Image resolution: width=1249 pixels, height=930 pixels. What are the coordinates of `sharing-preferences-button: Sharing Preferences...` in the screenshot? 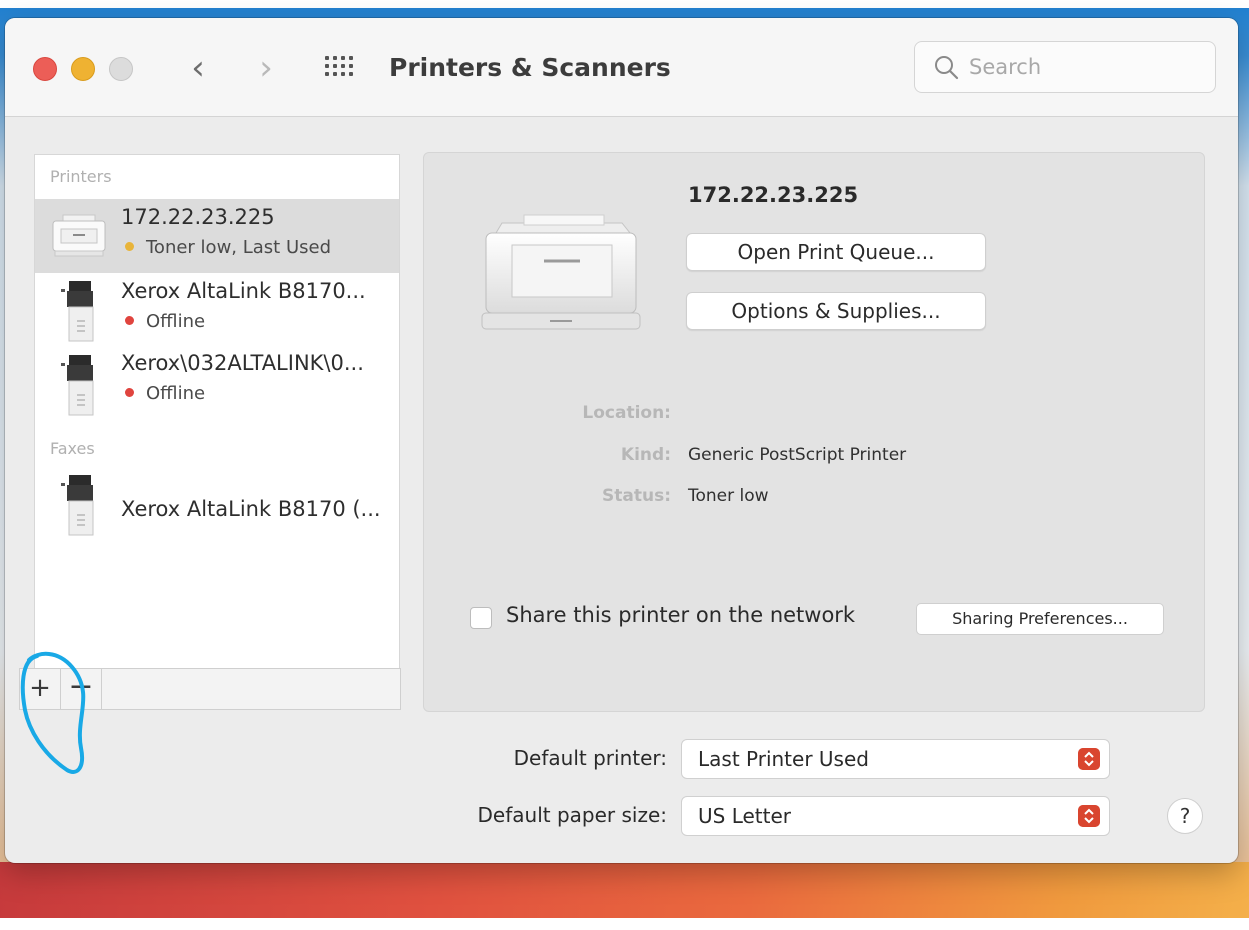 It's located at (1040, 619).